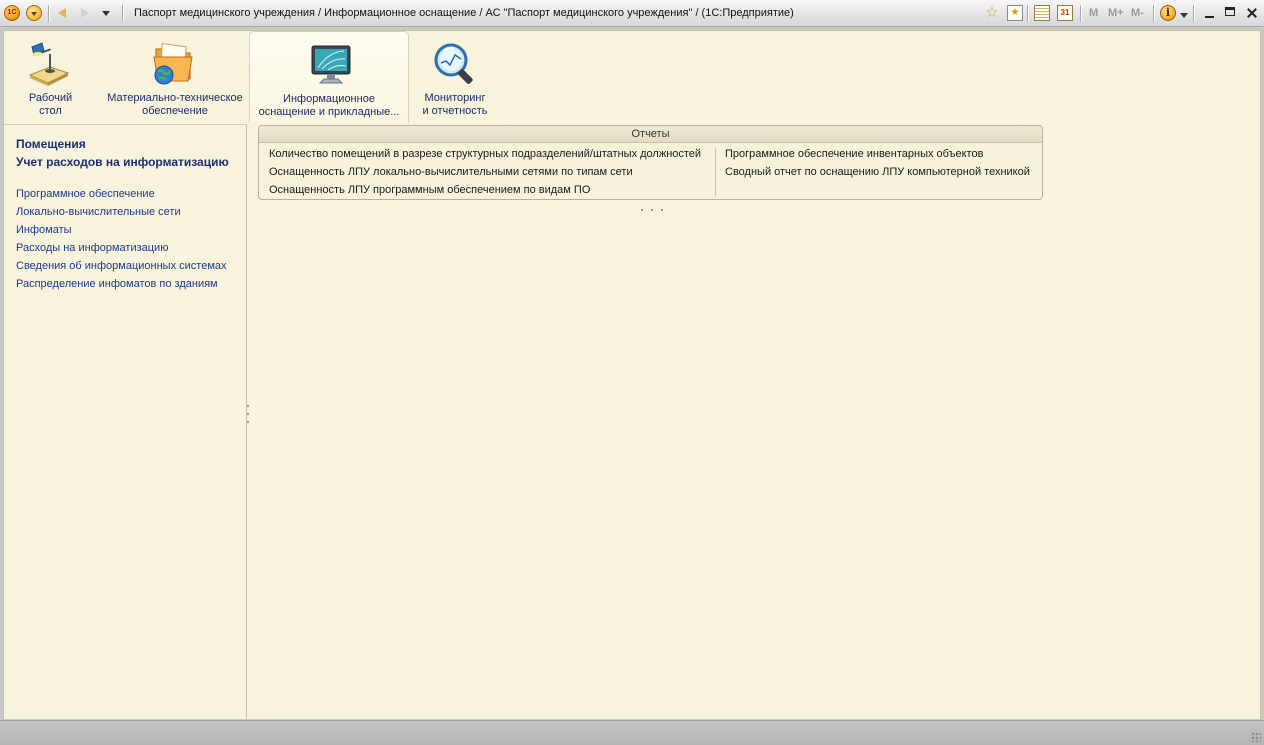  I want to click on section-monitoring: Мониторинг и отчетность, so click(455, 77).